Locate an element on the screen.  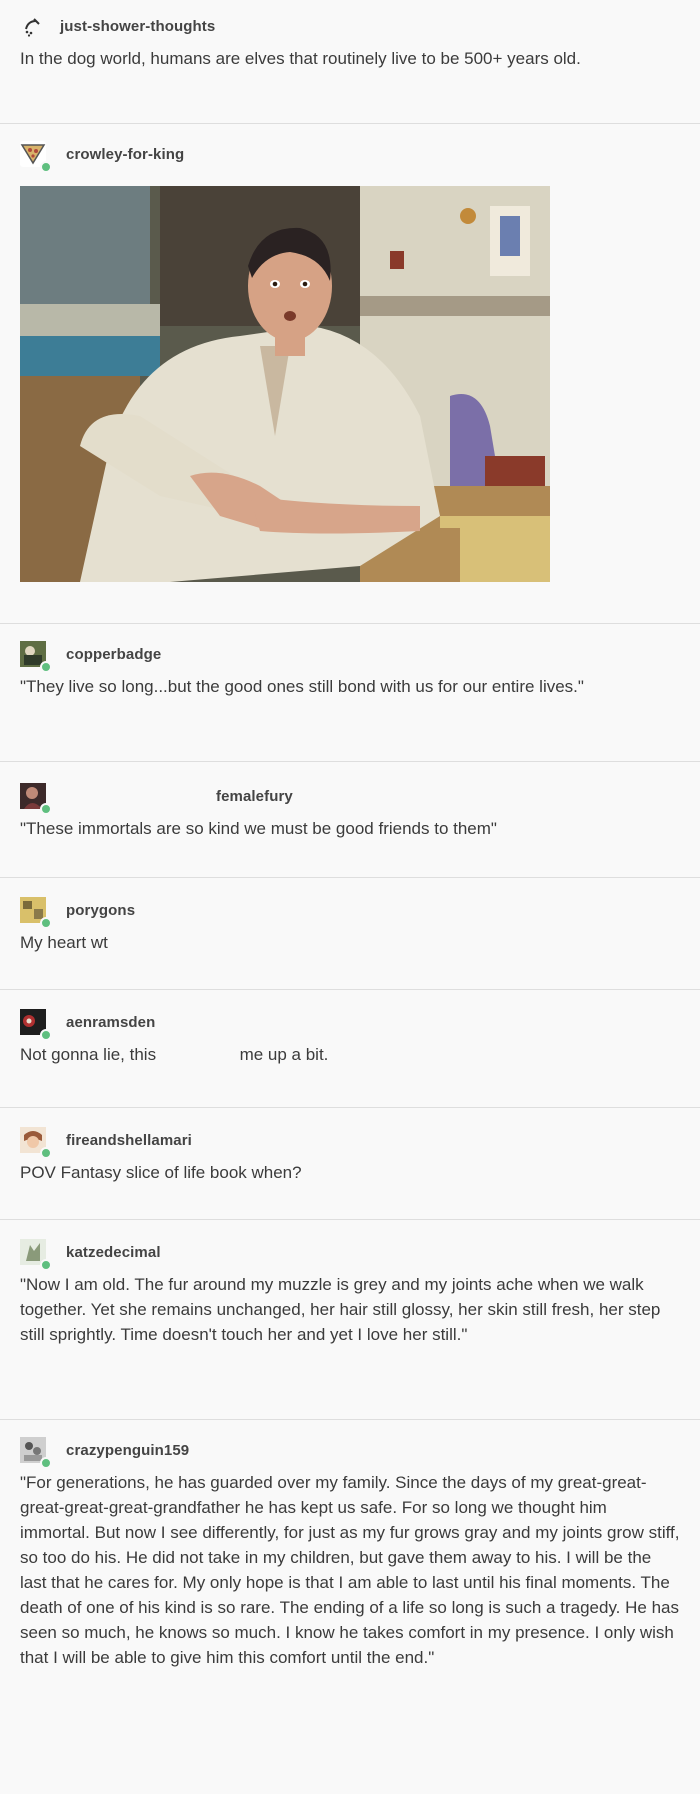
username: copperbadge is located at coordinates (113, 654).